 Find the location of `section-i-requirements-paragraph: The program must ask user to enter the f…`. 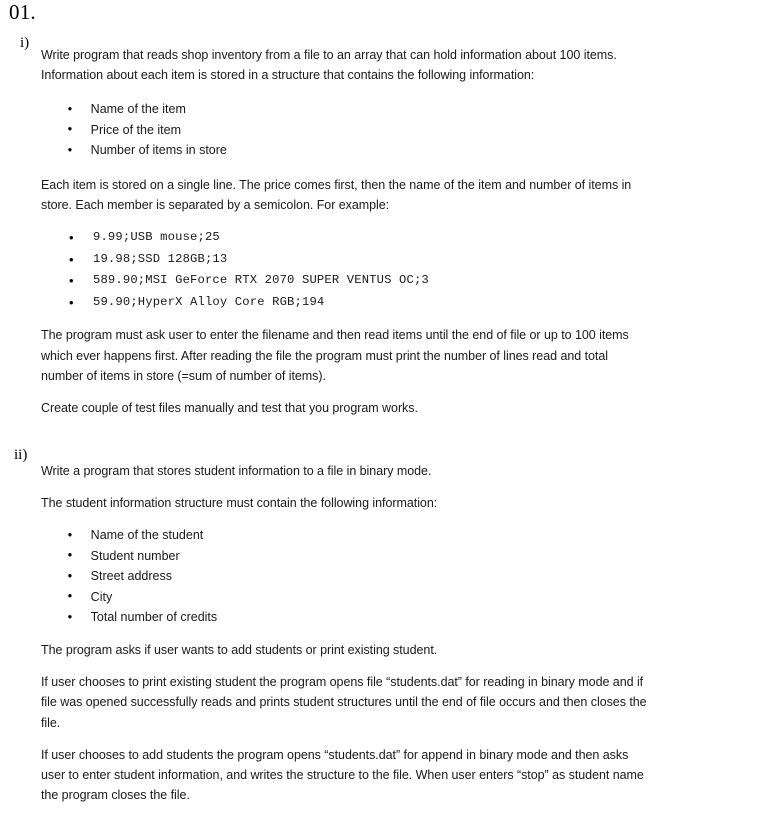

section-i-requirements-paragraph: The program must ask user to enter the f… is located at coordinates (335, 355).